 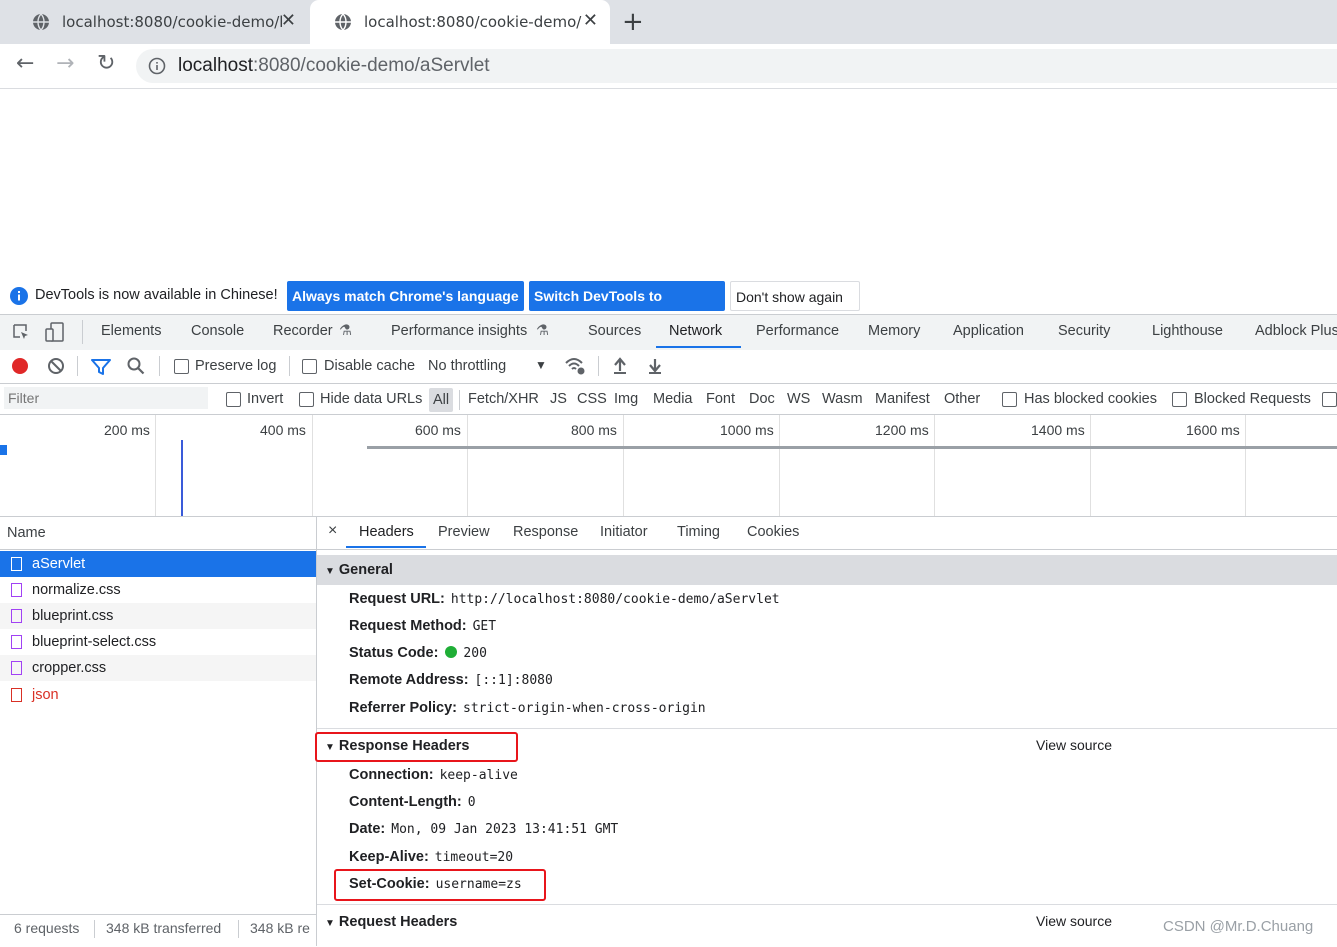 What do you see at coordinates (441, 400) in the screenshot?
I see `type-filter-all: All` at bounding box center [441, 400].